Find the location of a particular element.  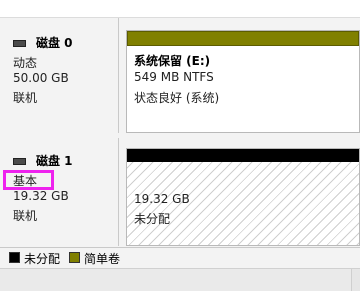

unallocated-bar is located at coordinates (243, 155).